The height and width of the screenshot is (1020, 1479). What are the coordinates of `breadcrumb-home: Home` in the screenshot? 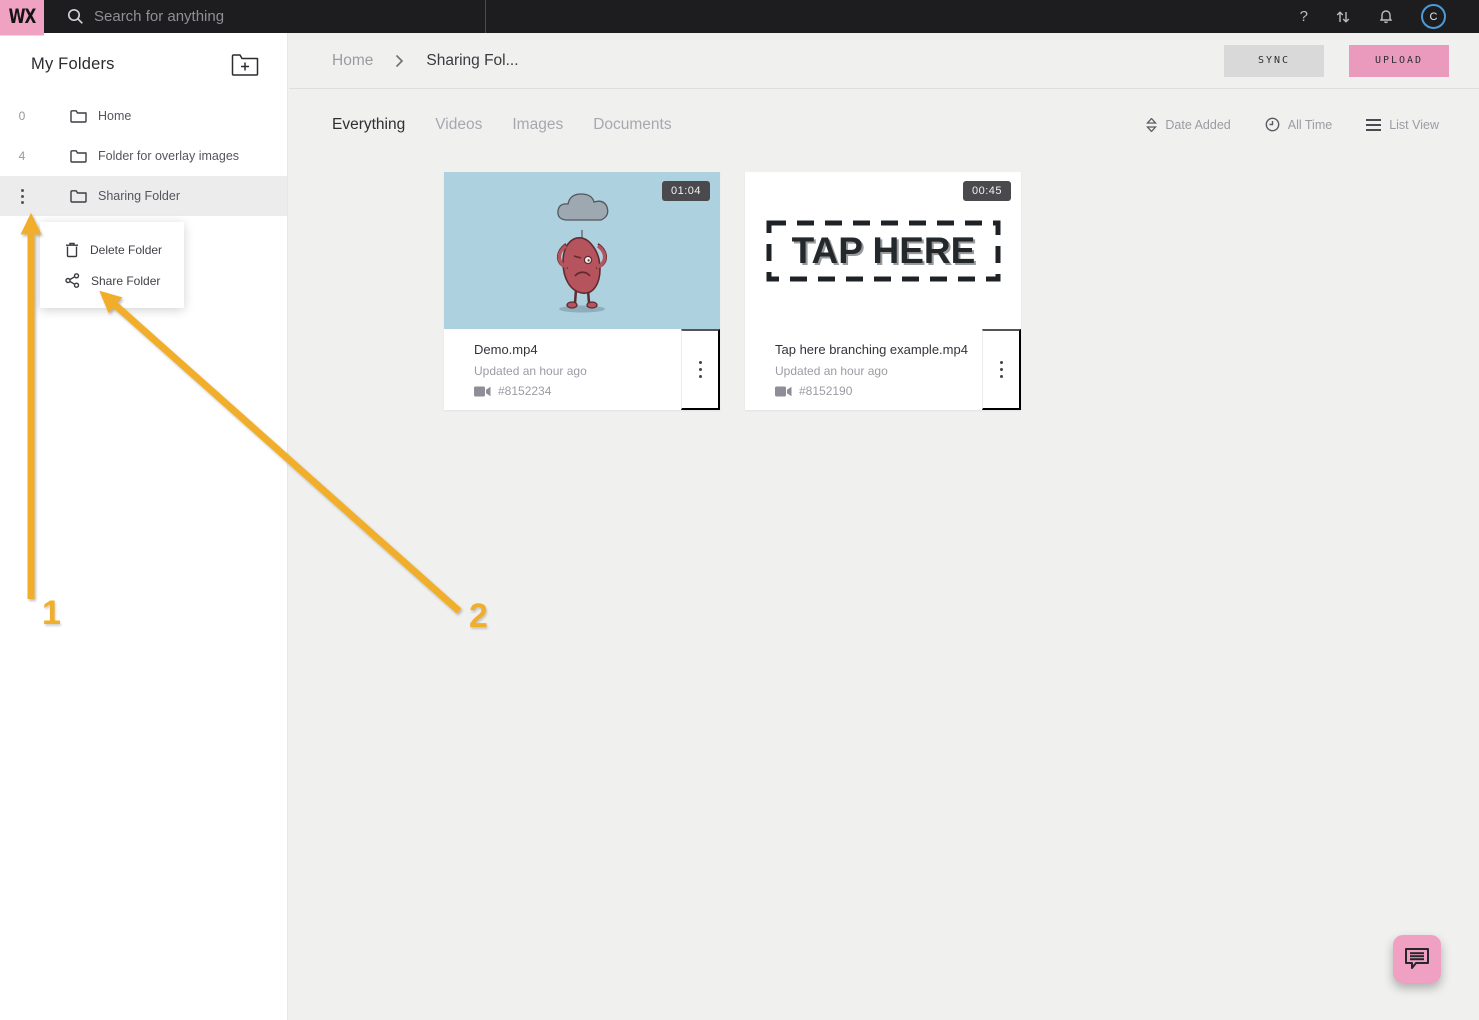 It's located at (352, 61).